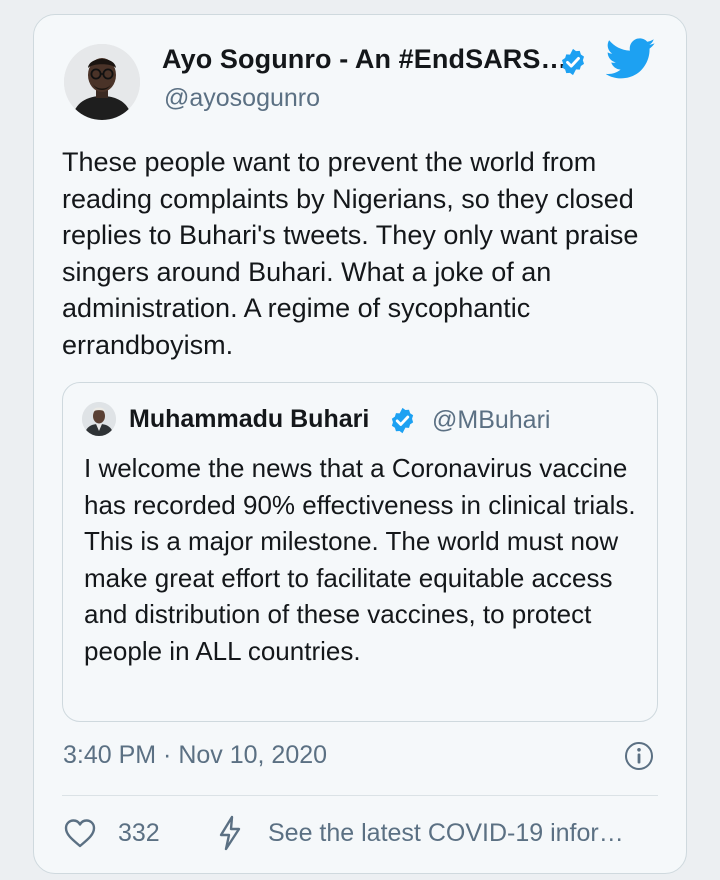 Image resolution: width=720 pixels, height=880 pixels. What do you see at coordinates (249, 419) in the screenshot?
I see `quoted-author-name: Muhammadu Buhari` at bounding box center [249, 419].